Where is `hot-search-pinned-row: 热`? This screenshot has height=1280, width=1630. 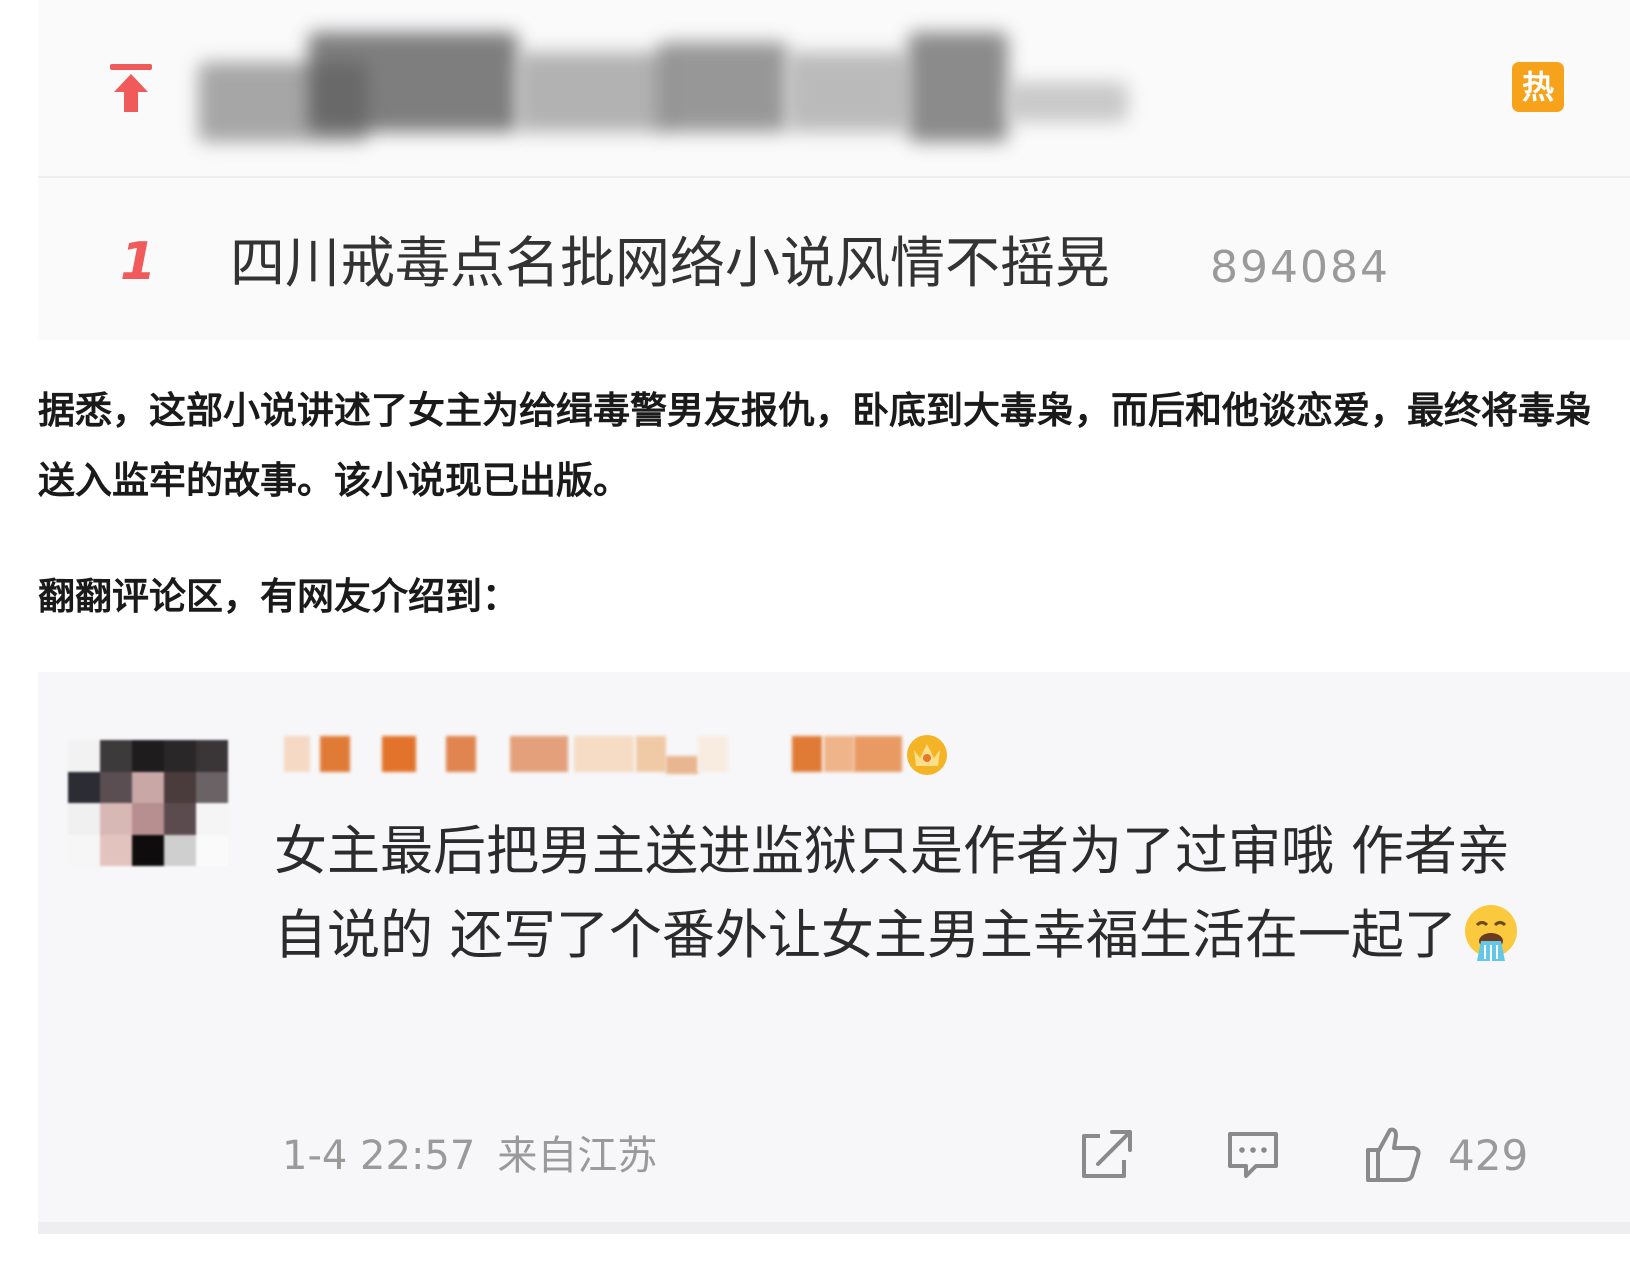
hot-search-pinned-row: 热 is located at coordinates (834, 86).